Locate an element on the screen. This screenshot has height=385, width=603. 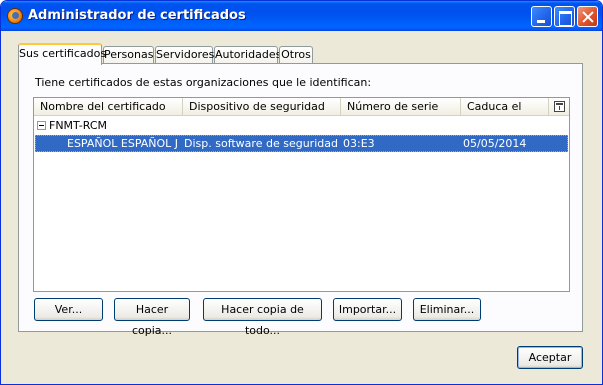
cell-serial-number: 03:E3 is located at coordinates (359, 143).